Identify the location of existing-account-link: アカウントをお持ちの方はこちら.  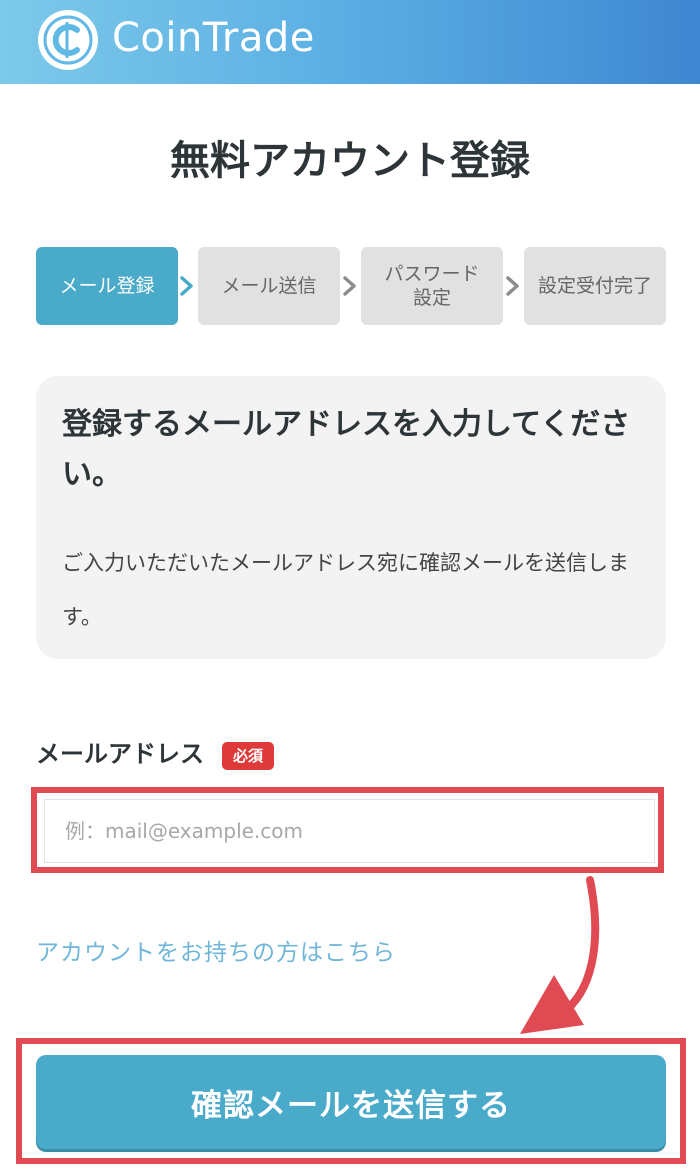
(216, 953).